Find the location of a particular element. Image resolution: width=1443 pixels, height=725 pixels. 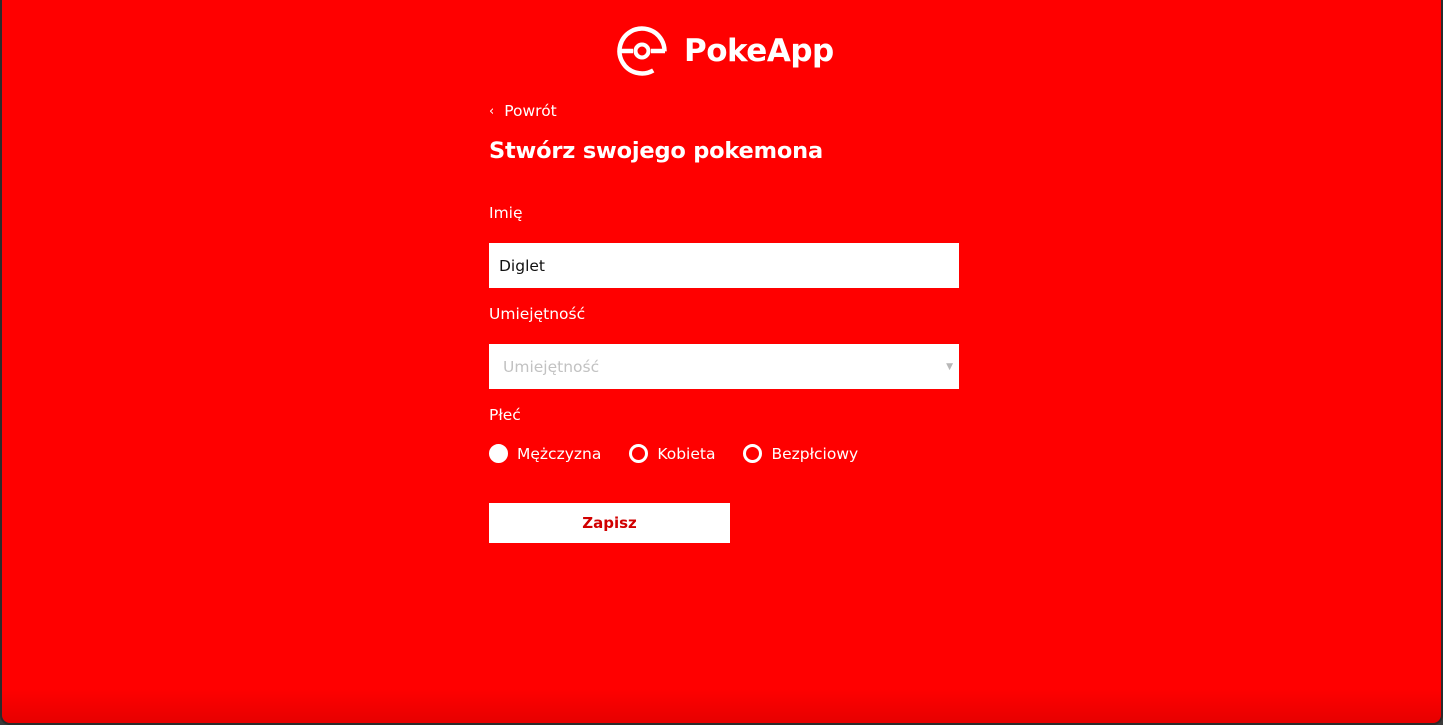

chevron-down-icon: ▼ is located at coordinates (949, 366).